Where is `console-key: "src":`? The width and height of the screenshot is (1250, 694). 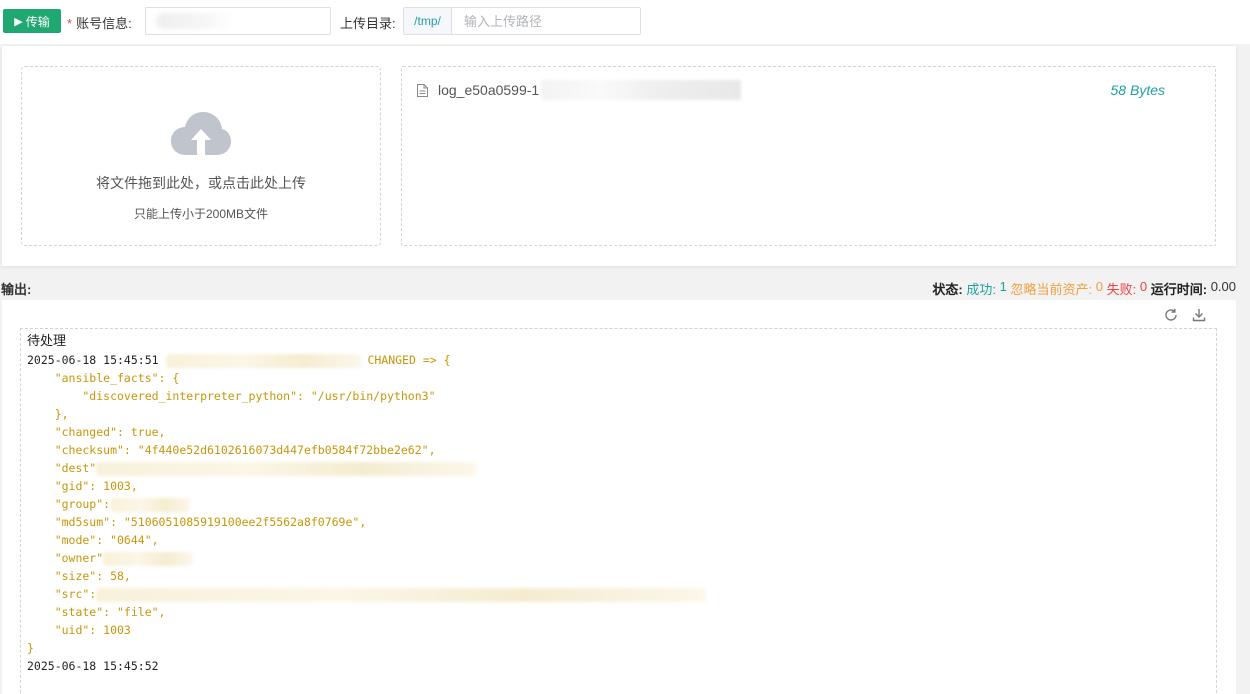
console-key: "src": is located at coordinates (62, 594).